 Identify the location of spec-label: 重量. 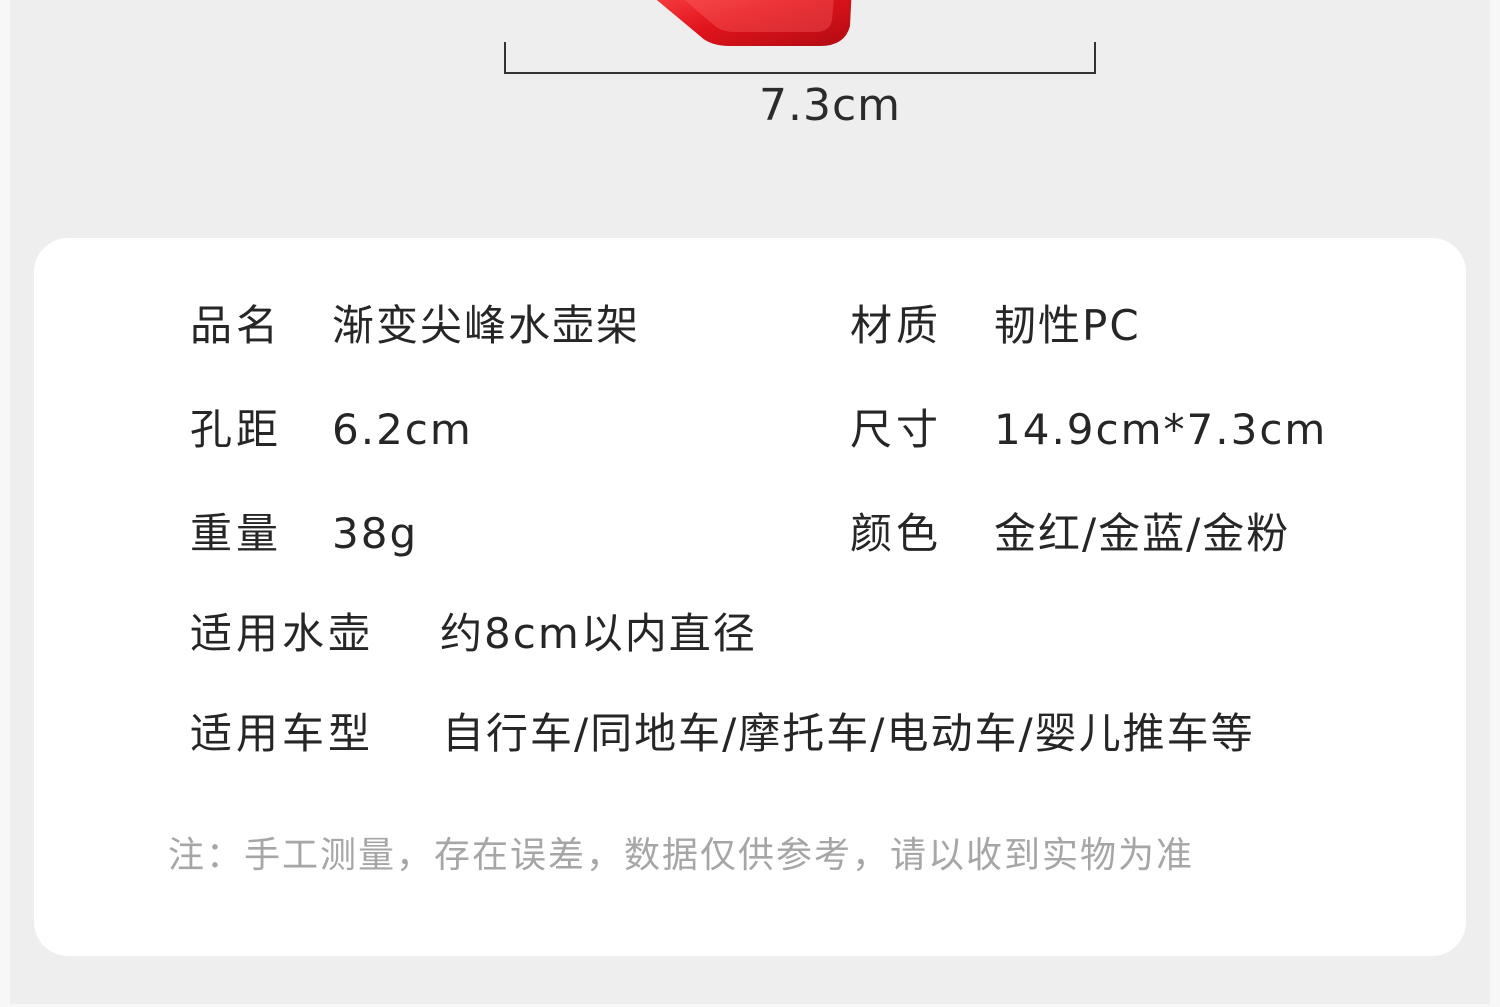
(236, 533).